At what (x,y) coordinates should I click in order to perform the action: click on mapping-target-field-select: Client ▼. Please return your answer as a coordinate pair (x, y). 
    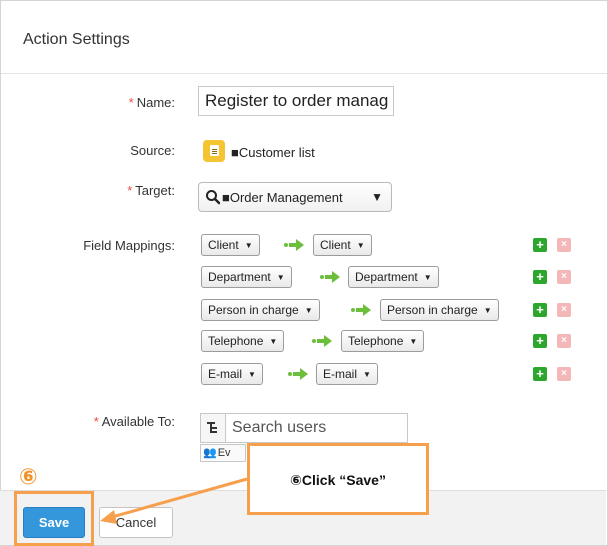
    Looking at the image, I should click on (342, 245).